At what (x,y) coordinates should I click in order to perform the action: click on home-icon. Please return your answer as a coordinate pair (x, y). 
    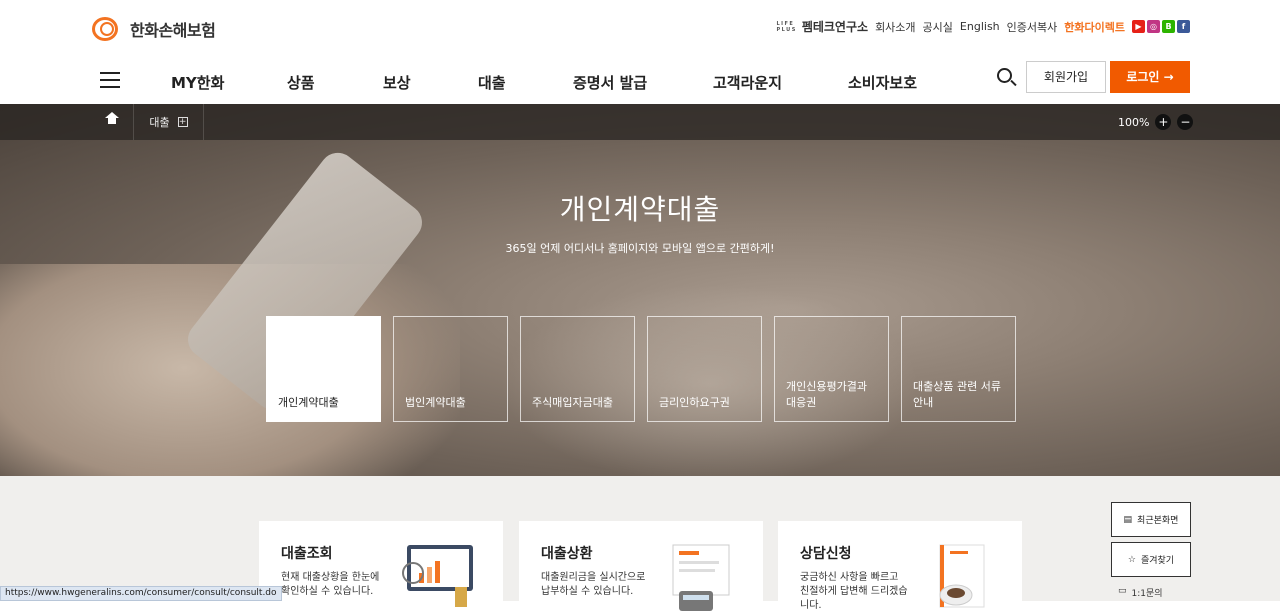
    Looking at the image, I should click on (112, 122).